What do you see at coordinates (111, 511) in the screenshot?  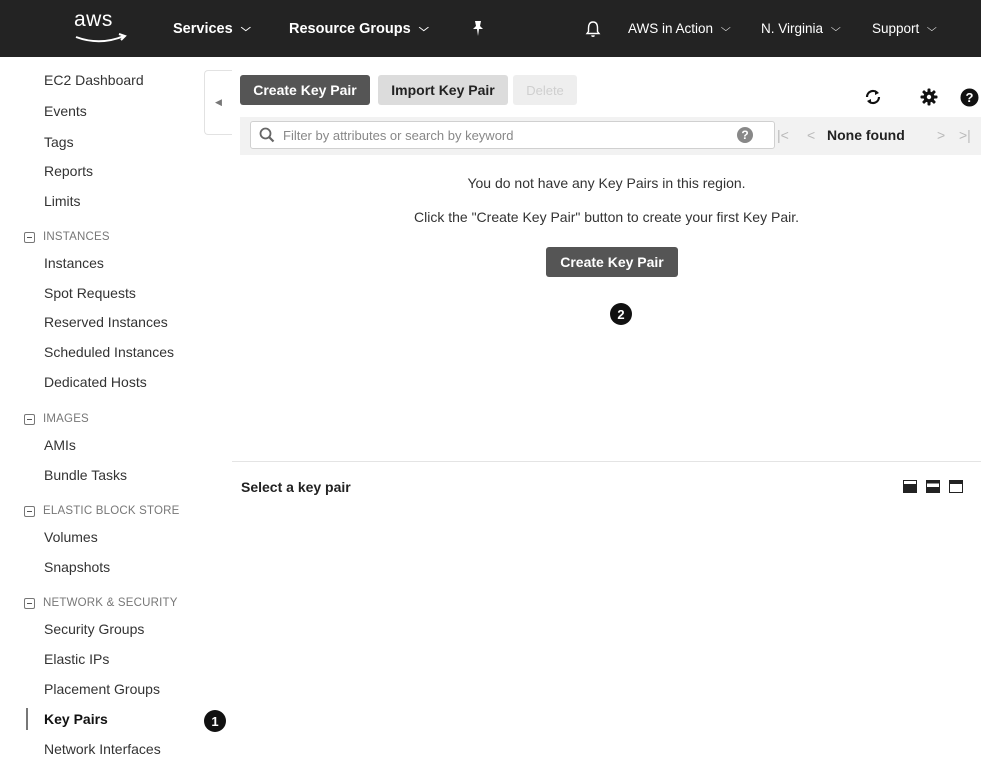 I see `section-title: ELASTIC BLOCK STORE` at bounding box center [111, 511].